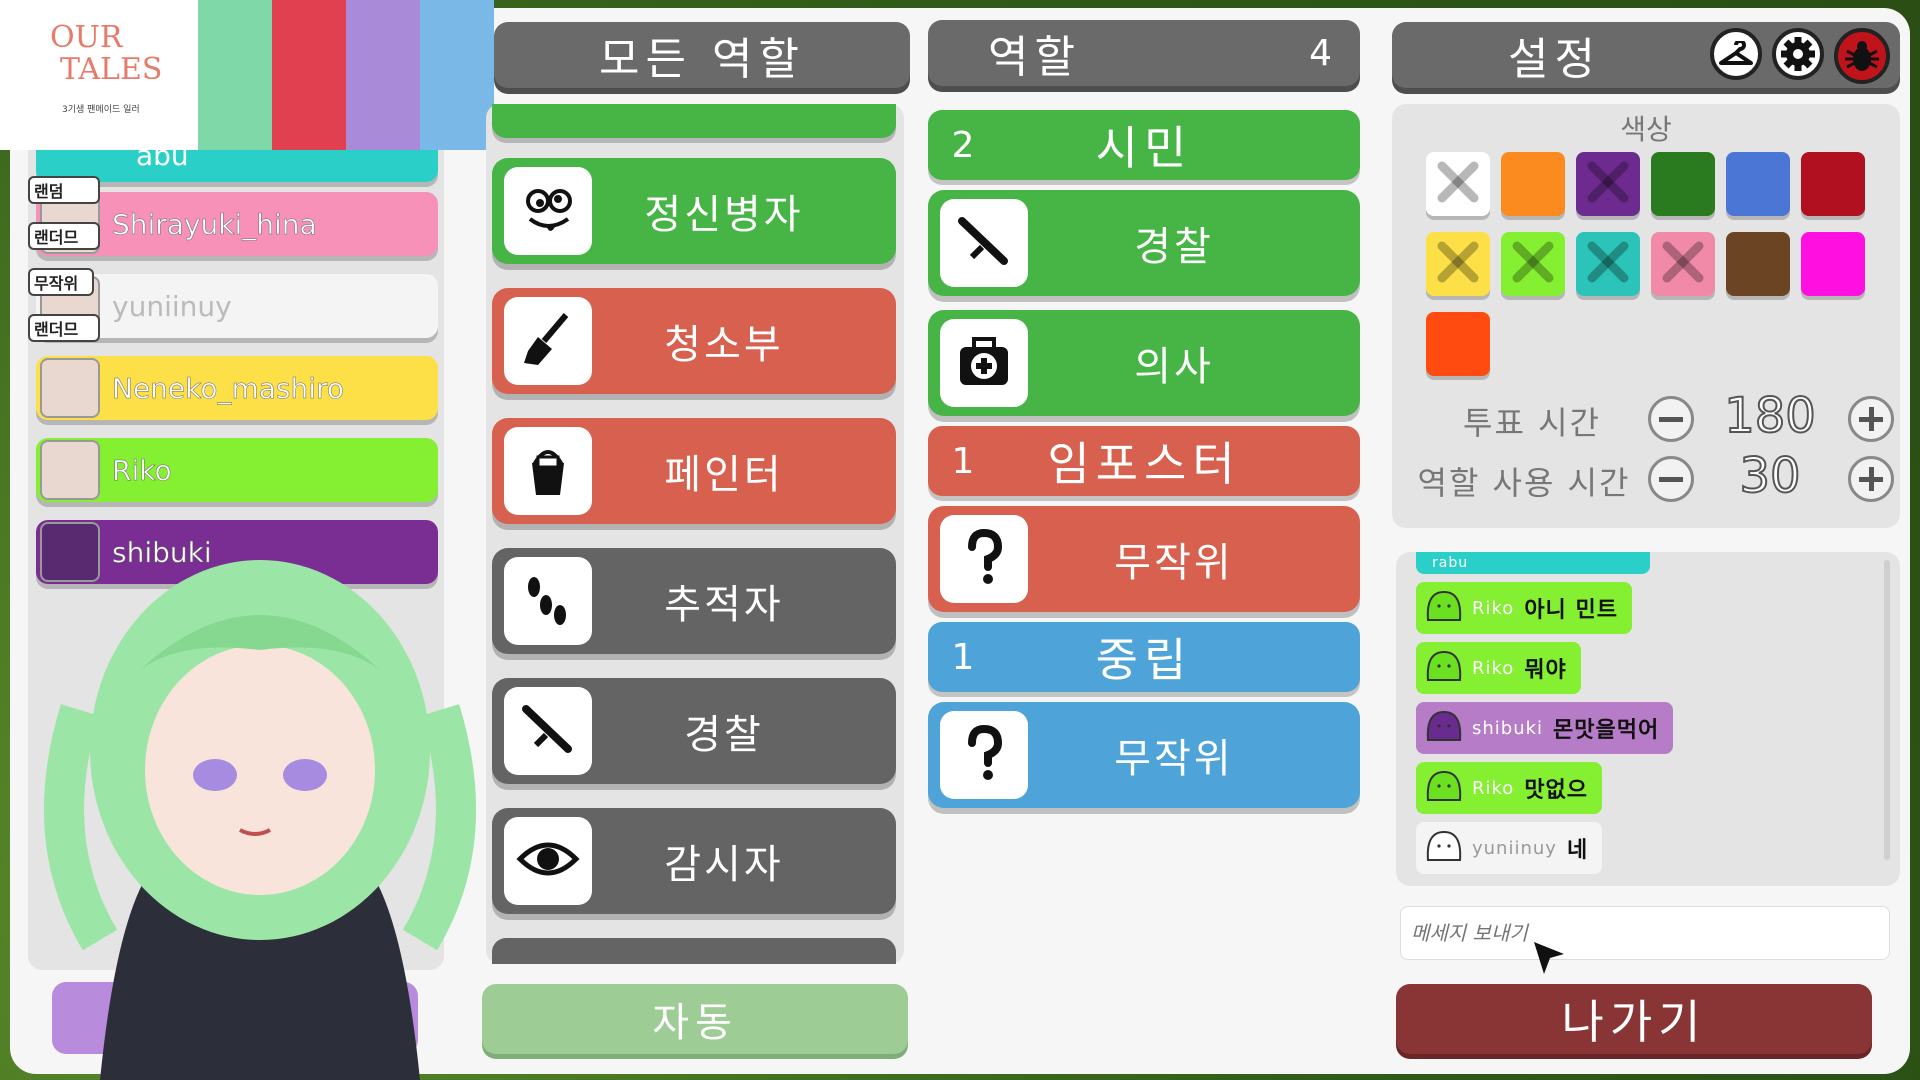 This screenshot has width=1920, height=1080. Describe the element at coordinates (1323, 53) in the screenshot. I see `roles-count: 4` at that location.